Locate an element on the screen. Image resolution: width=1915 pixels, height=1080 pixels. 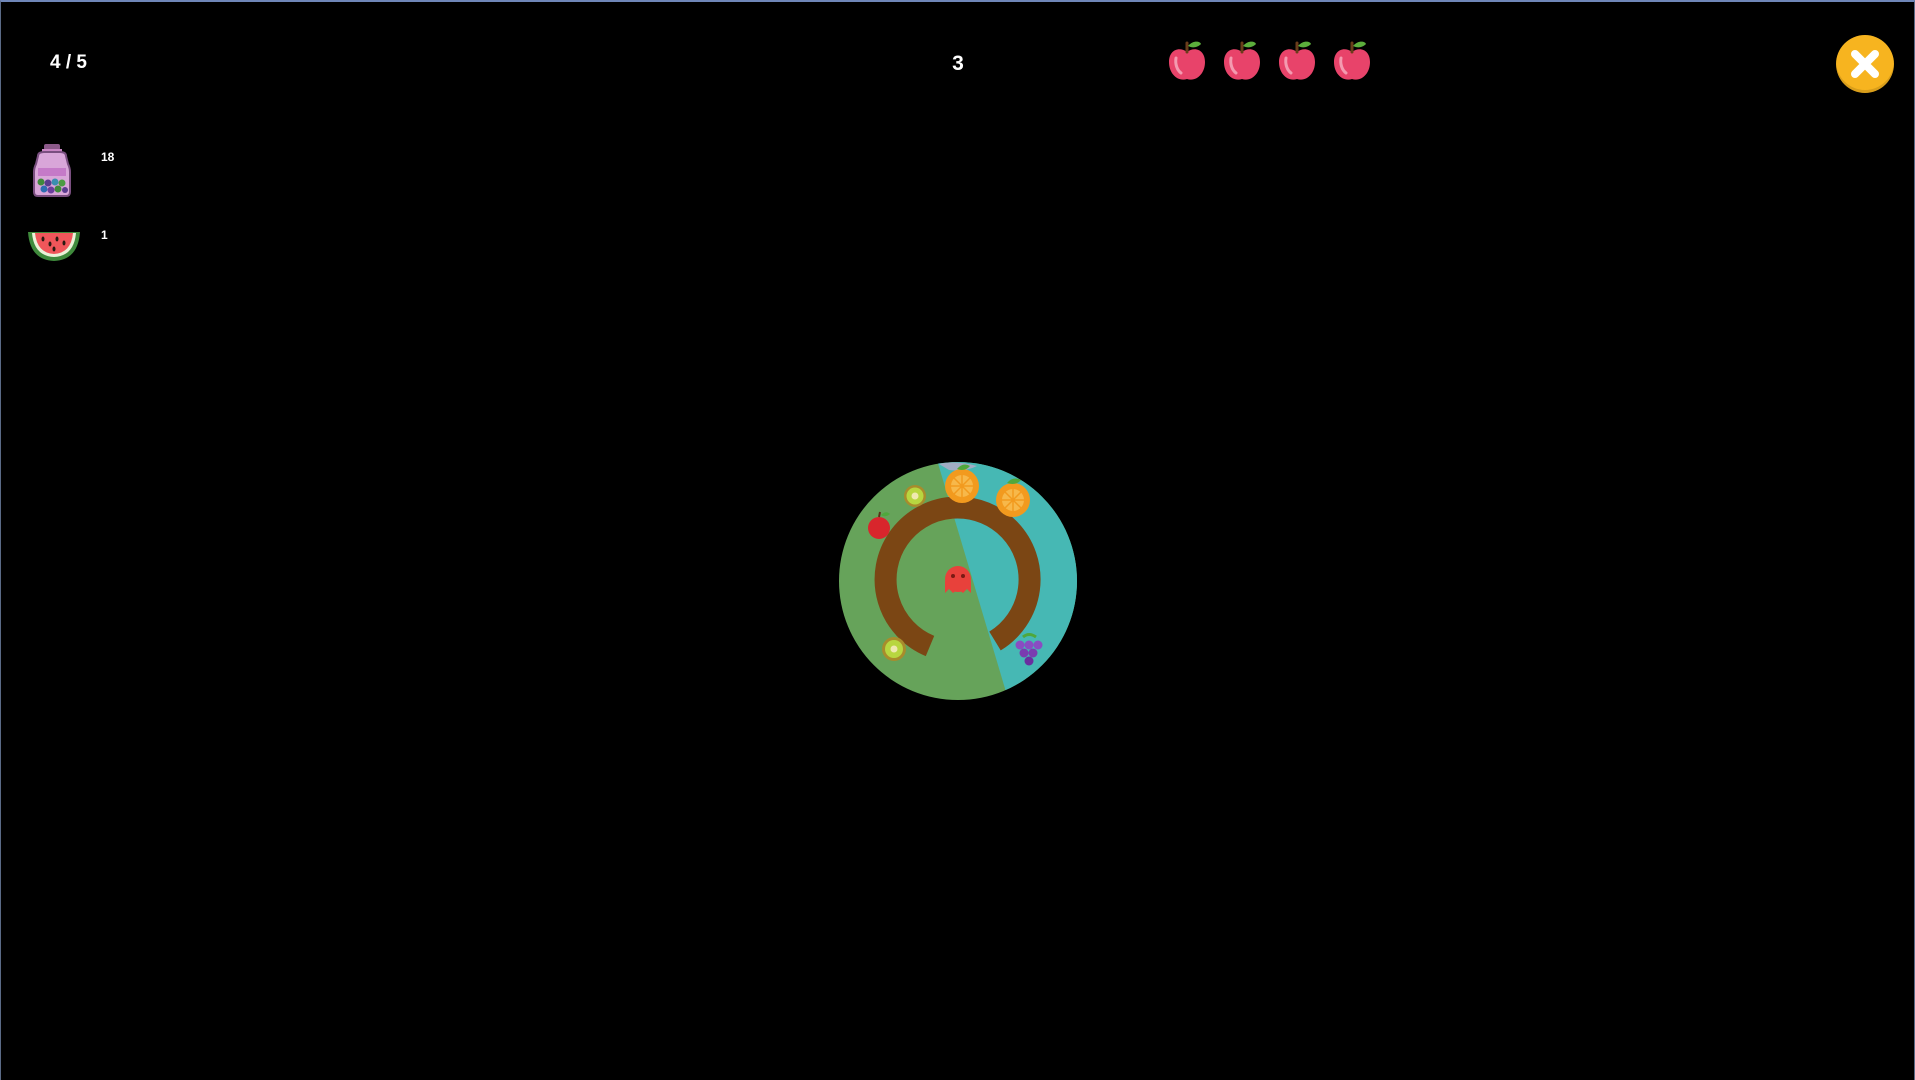
close-x-icon is located at coordinates (1865, 64).